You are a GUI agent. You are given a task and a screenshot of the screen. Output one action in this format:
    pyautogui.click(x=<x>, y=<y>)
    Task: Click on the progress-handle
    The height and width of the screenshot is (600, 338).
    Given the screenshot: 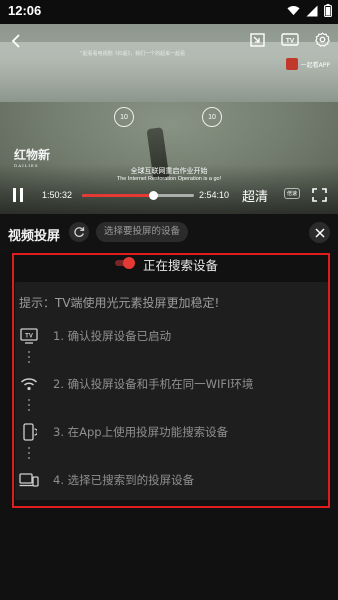 What is the action you would take?
    pyautogui.click(x=153, y=195)
    